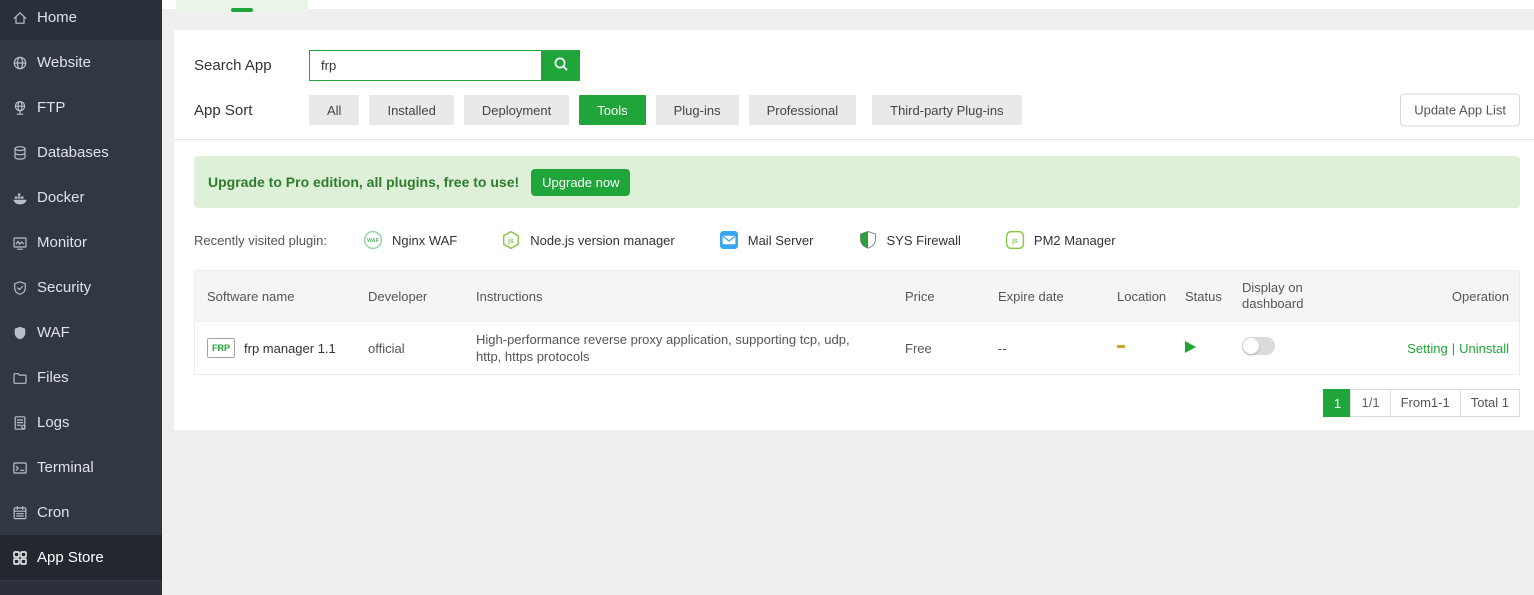 The width and height of the screenshot is (1534, 595). I want to click on sidebar-item-terminal: Terminal, so click(81, 467).